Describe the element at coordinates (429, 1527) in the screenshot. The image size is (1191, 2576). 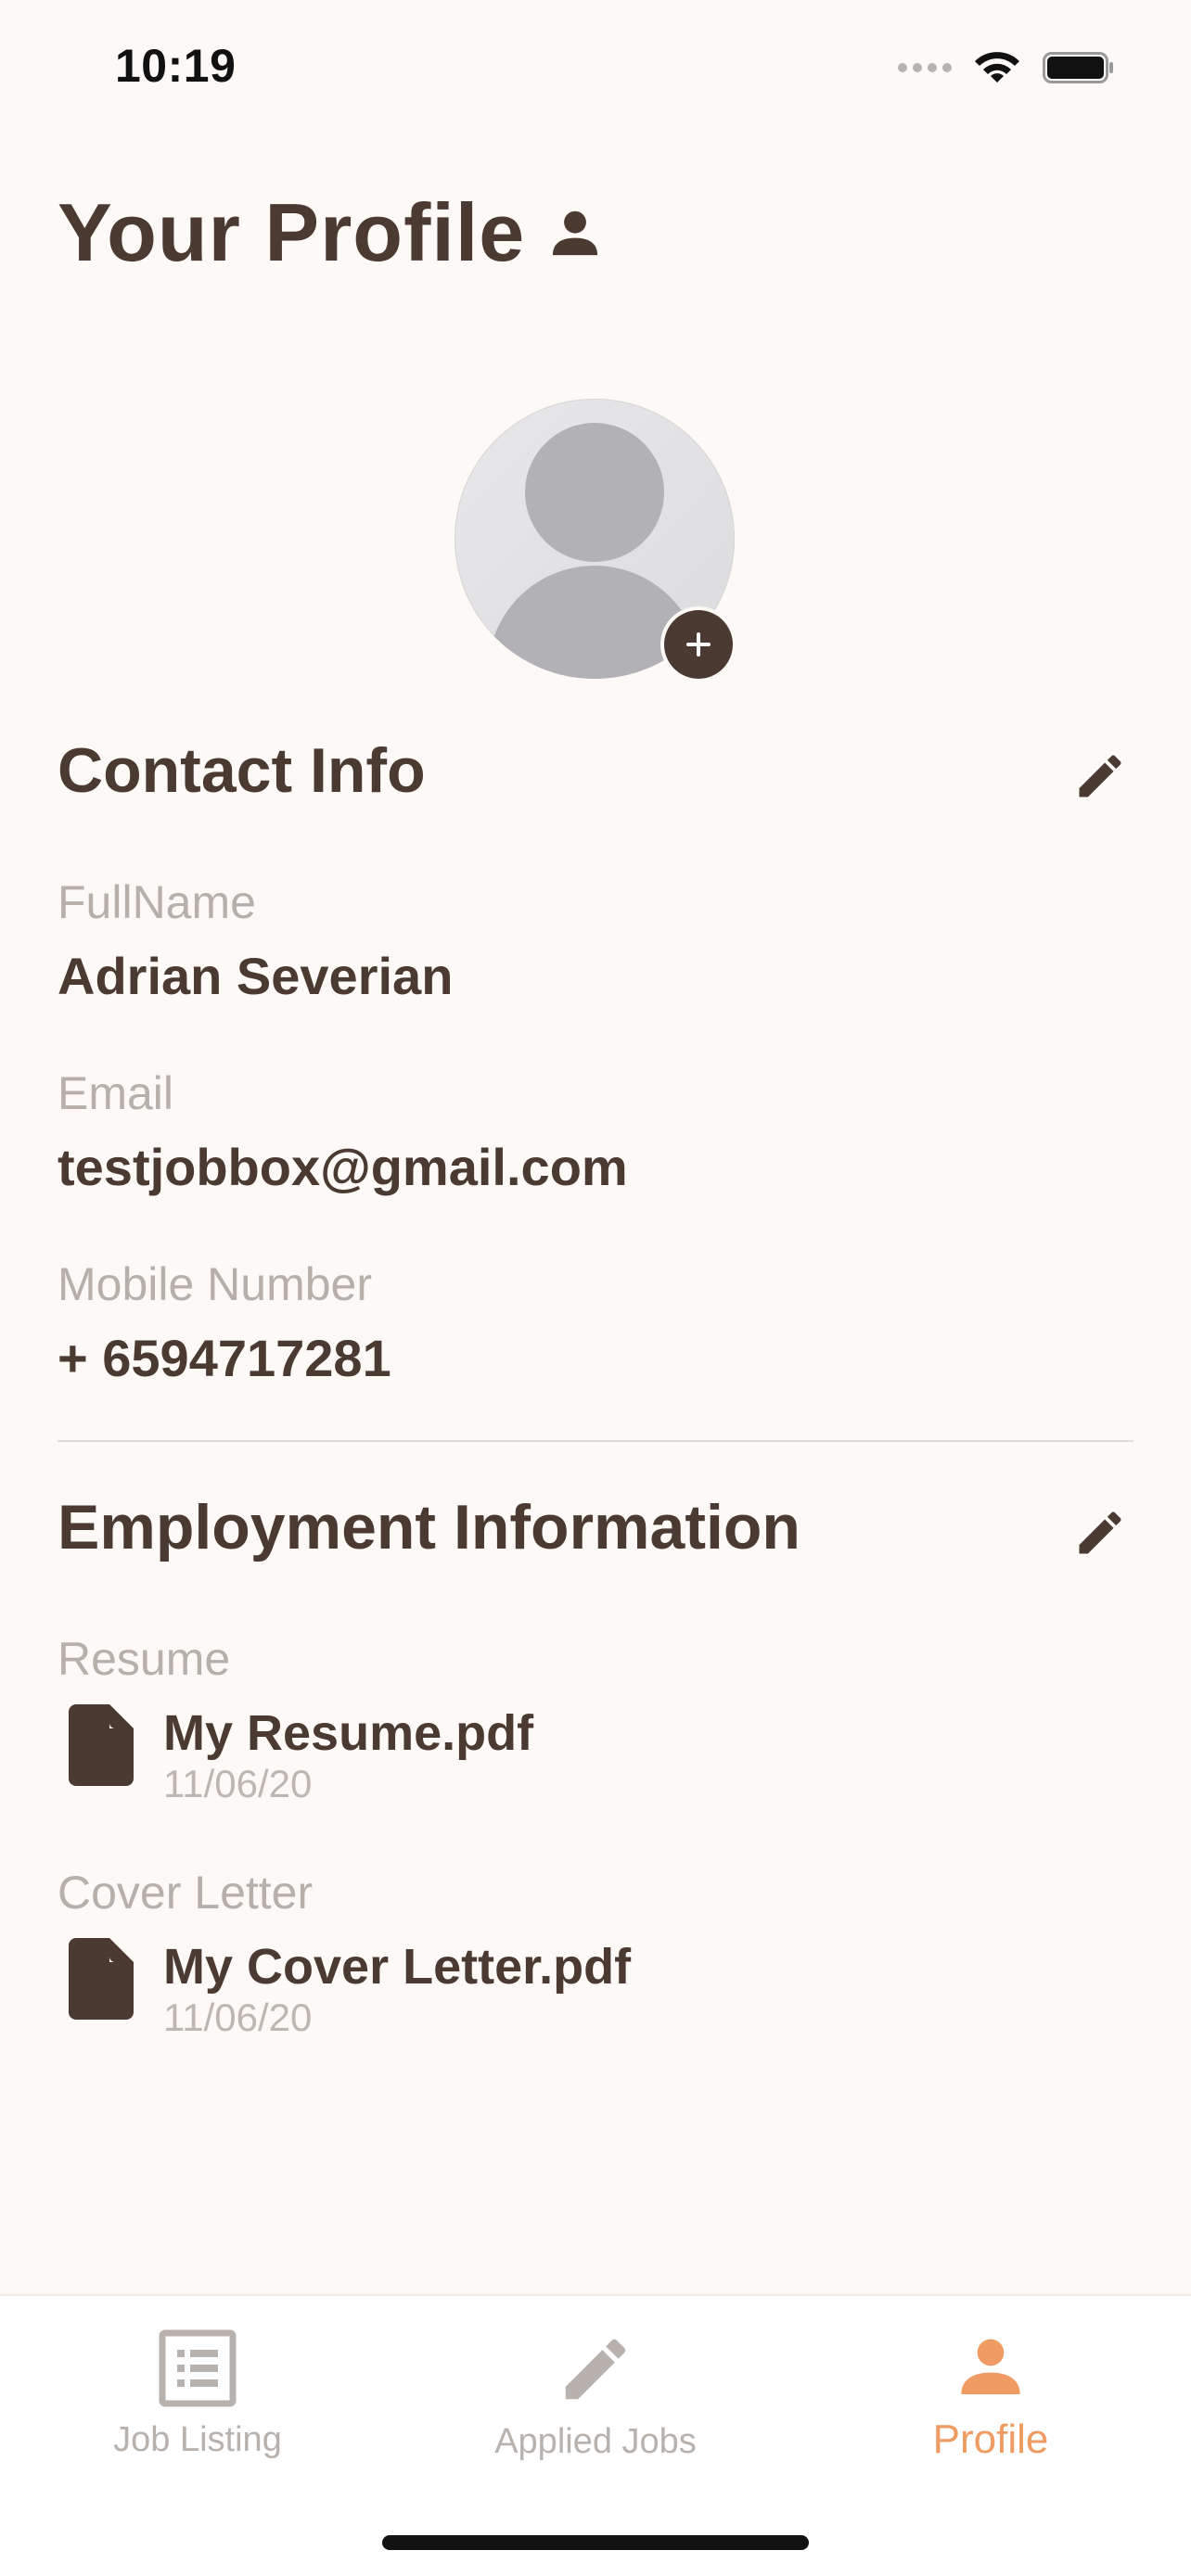
I see `employment-info-title: Employment Information` at that location.